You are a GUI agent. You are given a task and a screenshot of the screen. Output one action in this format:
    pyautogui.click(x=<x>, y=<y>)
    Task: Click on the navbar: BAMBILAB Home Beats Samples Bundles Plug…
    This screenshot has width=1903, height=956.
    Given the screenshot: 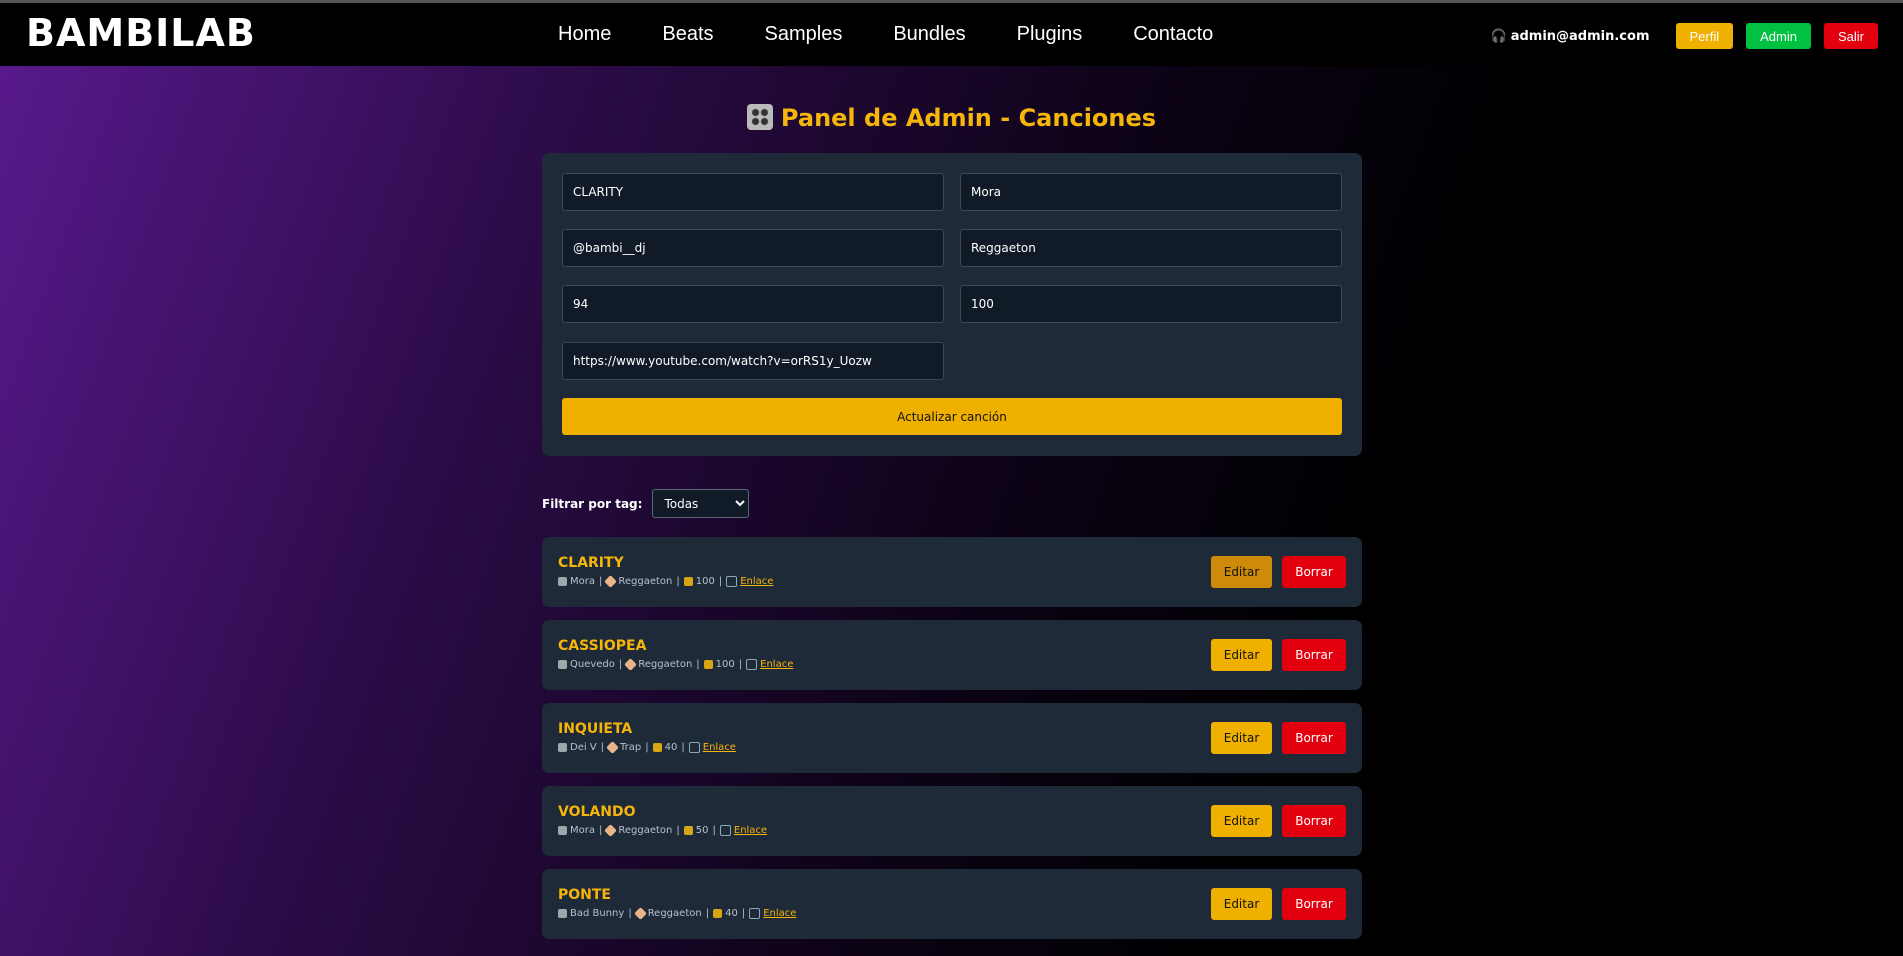 What is the action you would take?
    pyautogui.click(x=951, y=34)
    